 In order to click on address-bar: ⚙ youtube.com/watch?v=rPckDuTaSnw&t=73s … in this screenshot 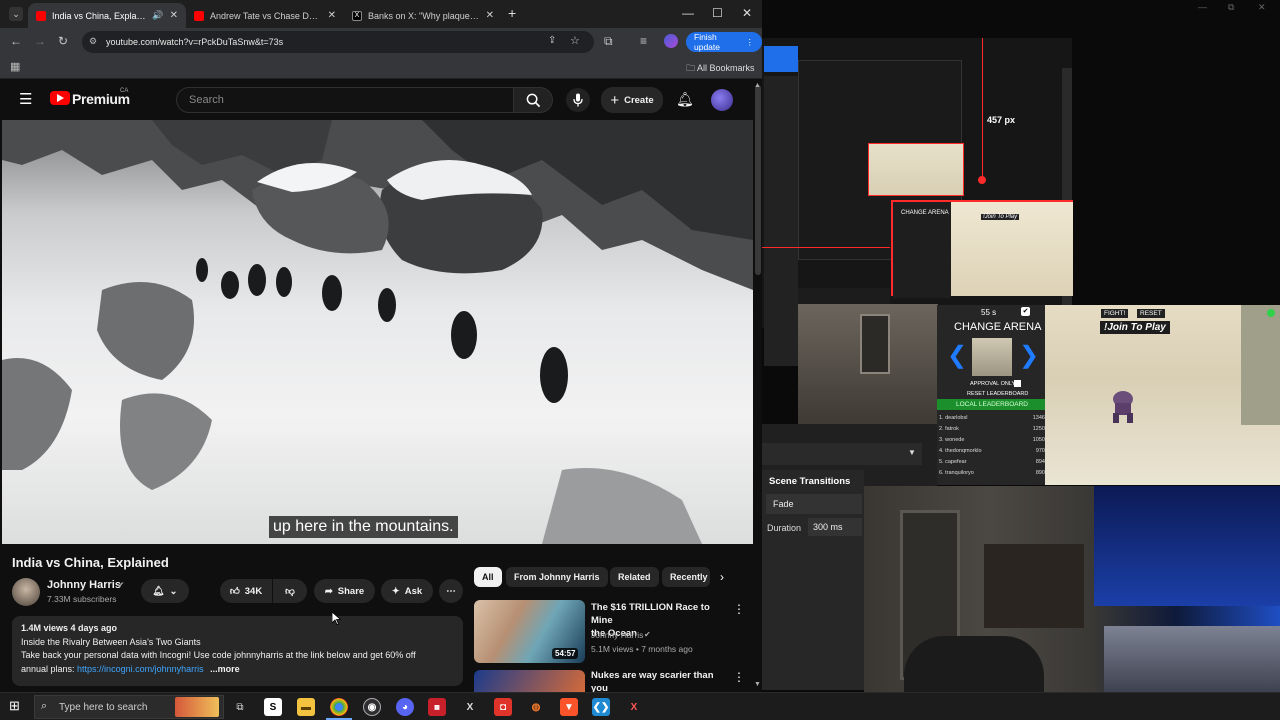, I will do `click(338, 42)`.